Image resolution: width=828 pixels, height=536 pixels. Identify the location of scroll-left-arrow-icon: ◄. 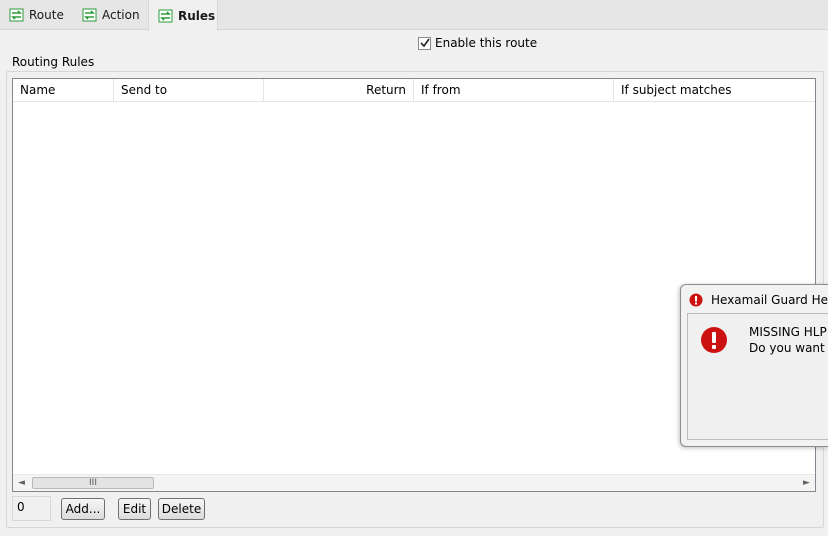
(21, 483).